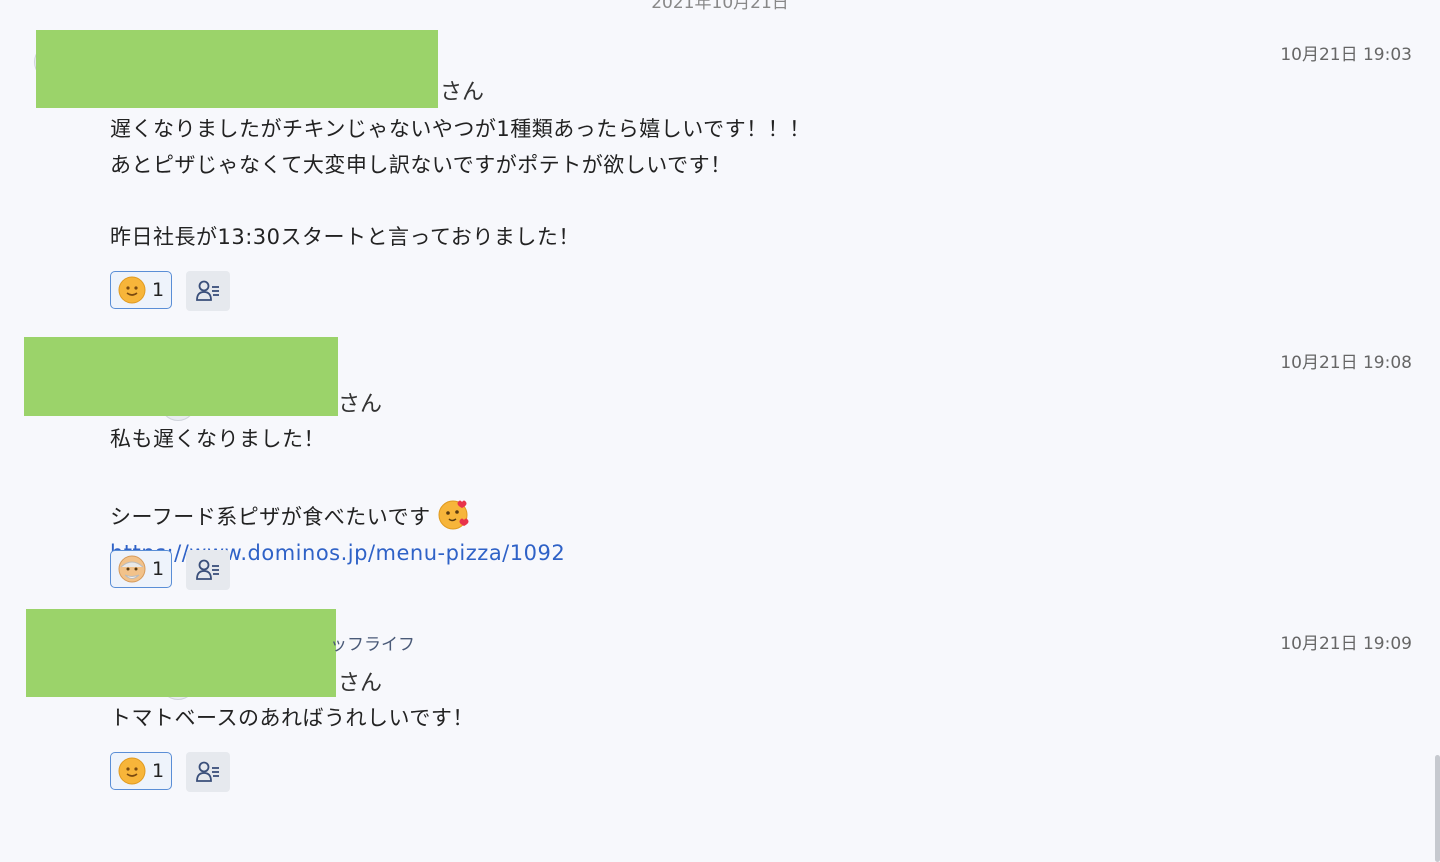 Image resolution: width=1440 pixels, height=862 pixels. Describe the element at coordinates (292, 718) in the screenshot. I see `message-body: トマトベースのあればうれしいです！` at that location.